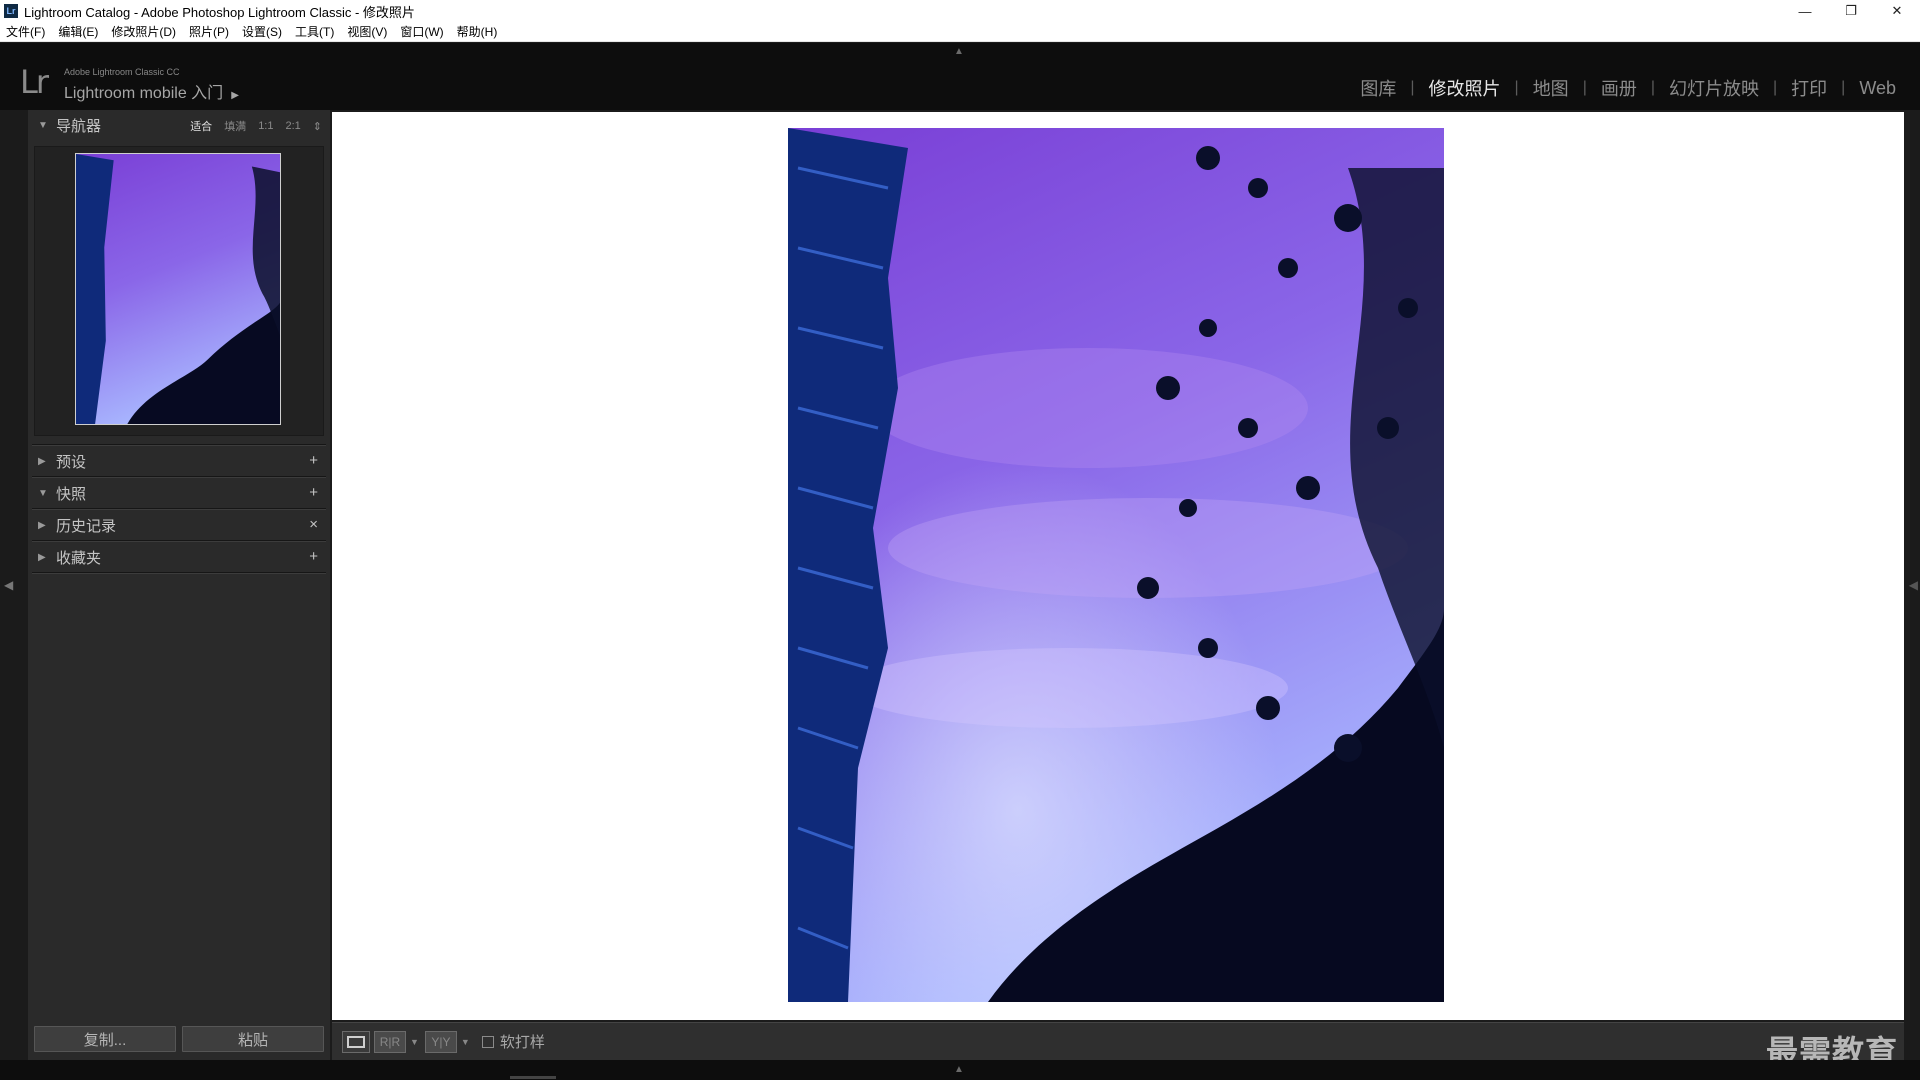 This screenshot has width=1920, height=1080. Describe the element at coordinates (265, 126) in the screenshot. I see `zoom-1-1: 1:1` at that location.